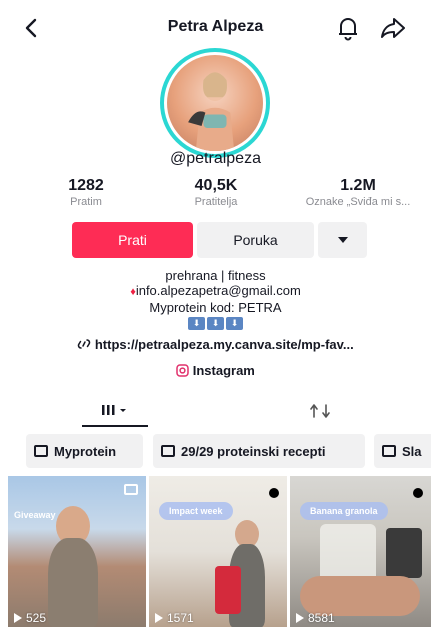  Describe the element at coordinates (412, 451) in the screenshot. I see `playlist-label: Sla` at that location.